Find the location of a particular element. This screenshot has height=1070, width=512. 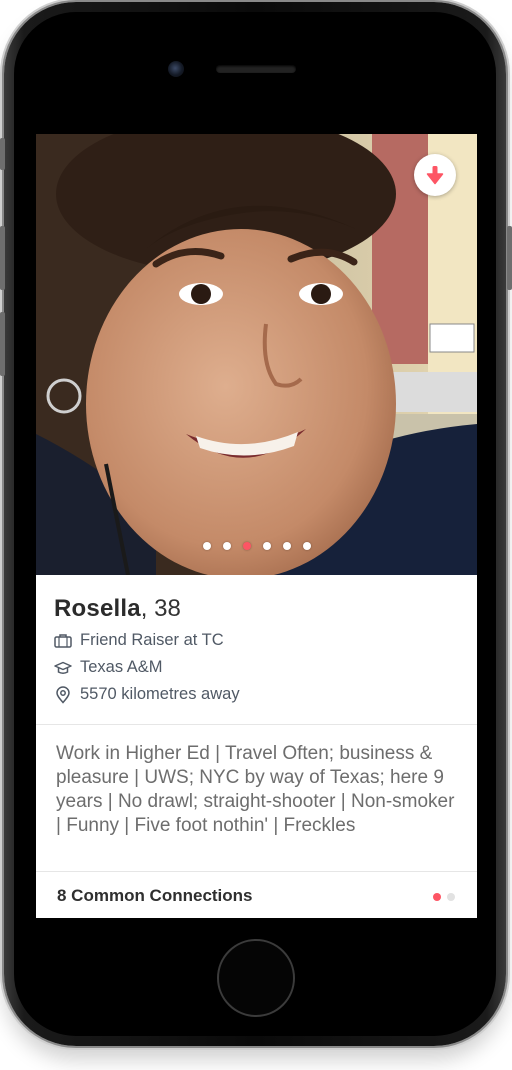

earpiece-speaker is located at coordinates (256, 69).